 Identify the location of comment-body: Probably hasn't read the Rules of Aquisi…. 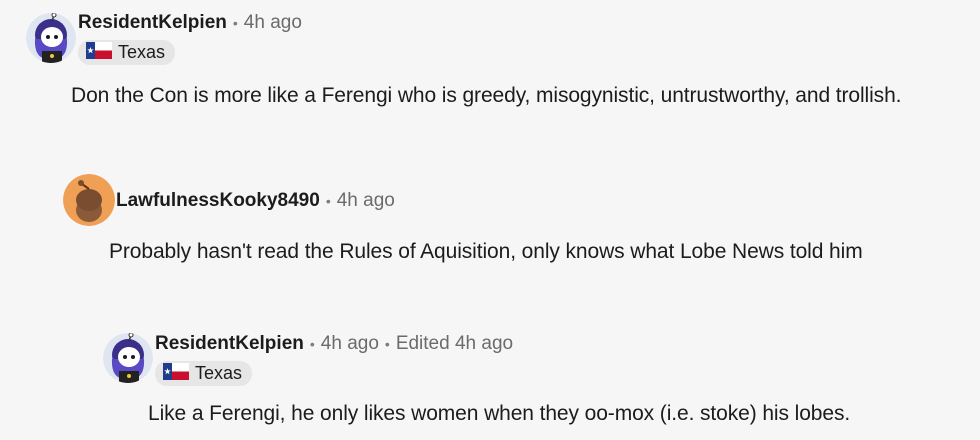
(486, 251).